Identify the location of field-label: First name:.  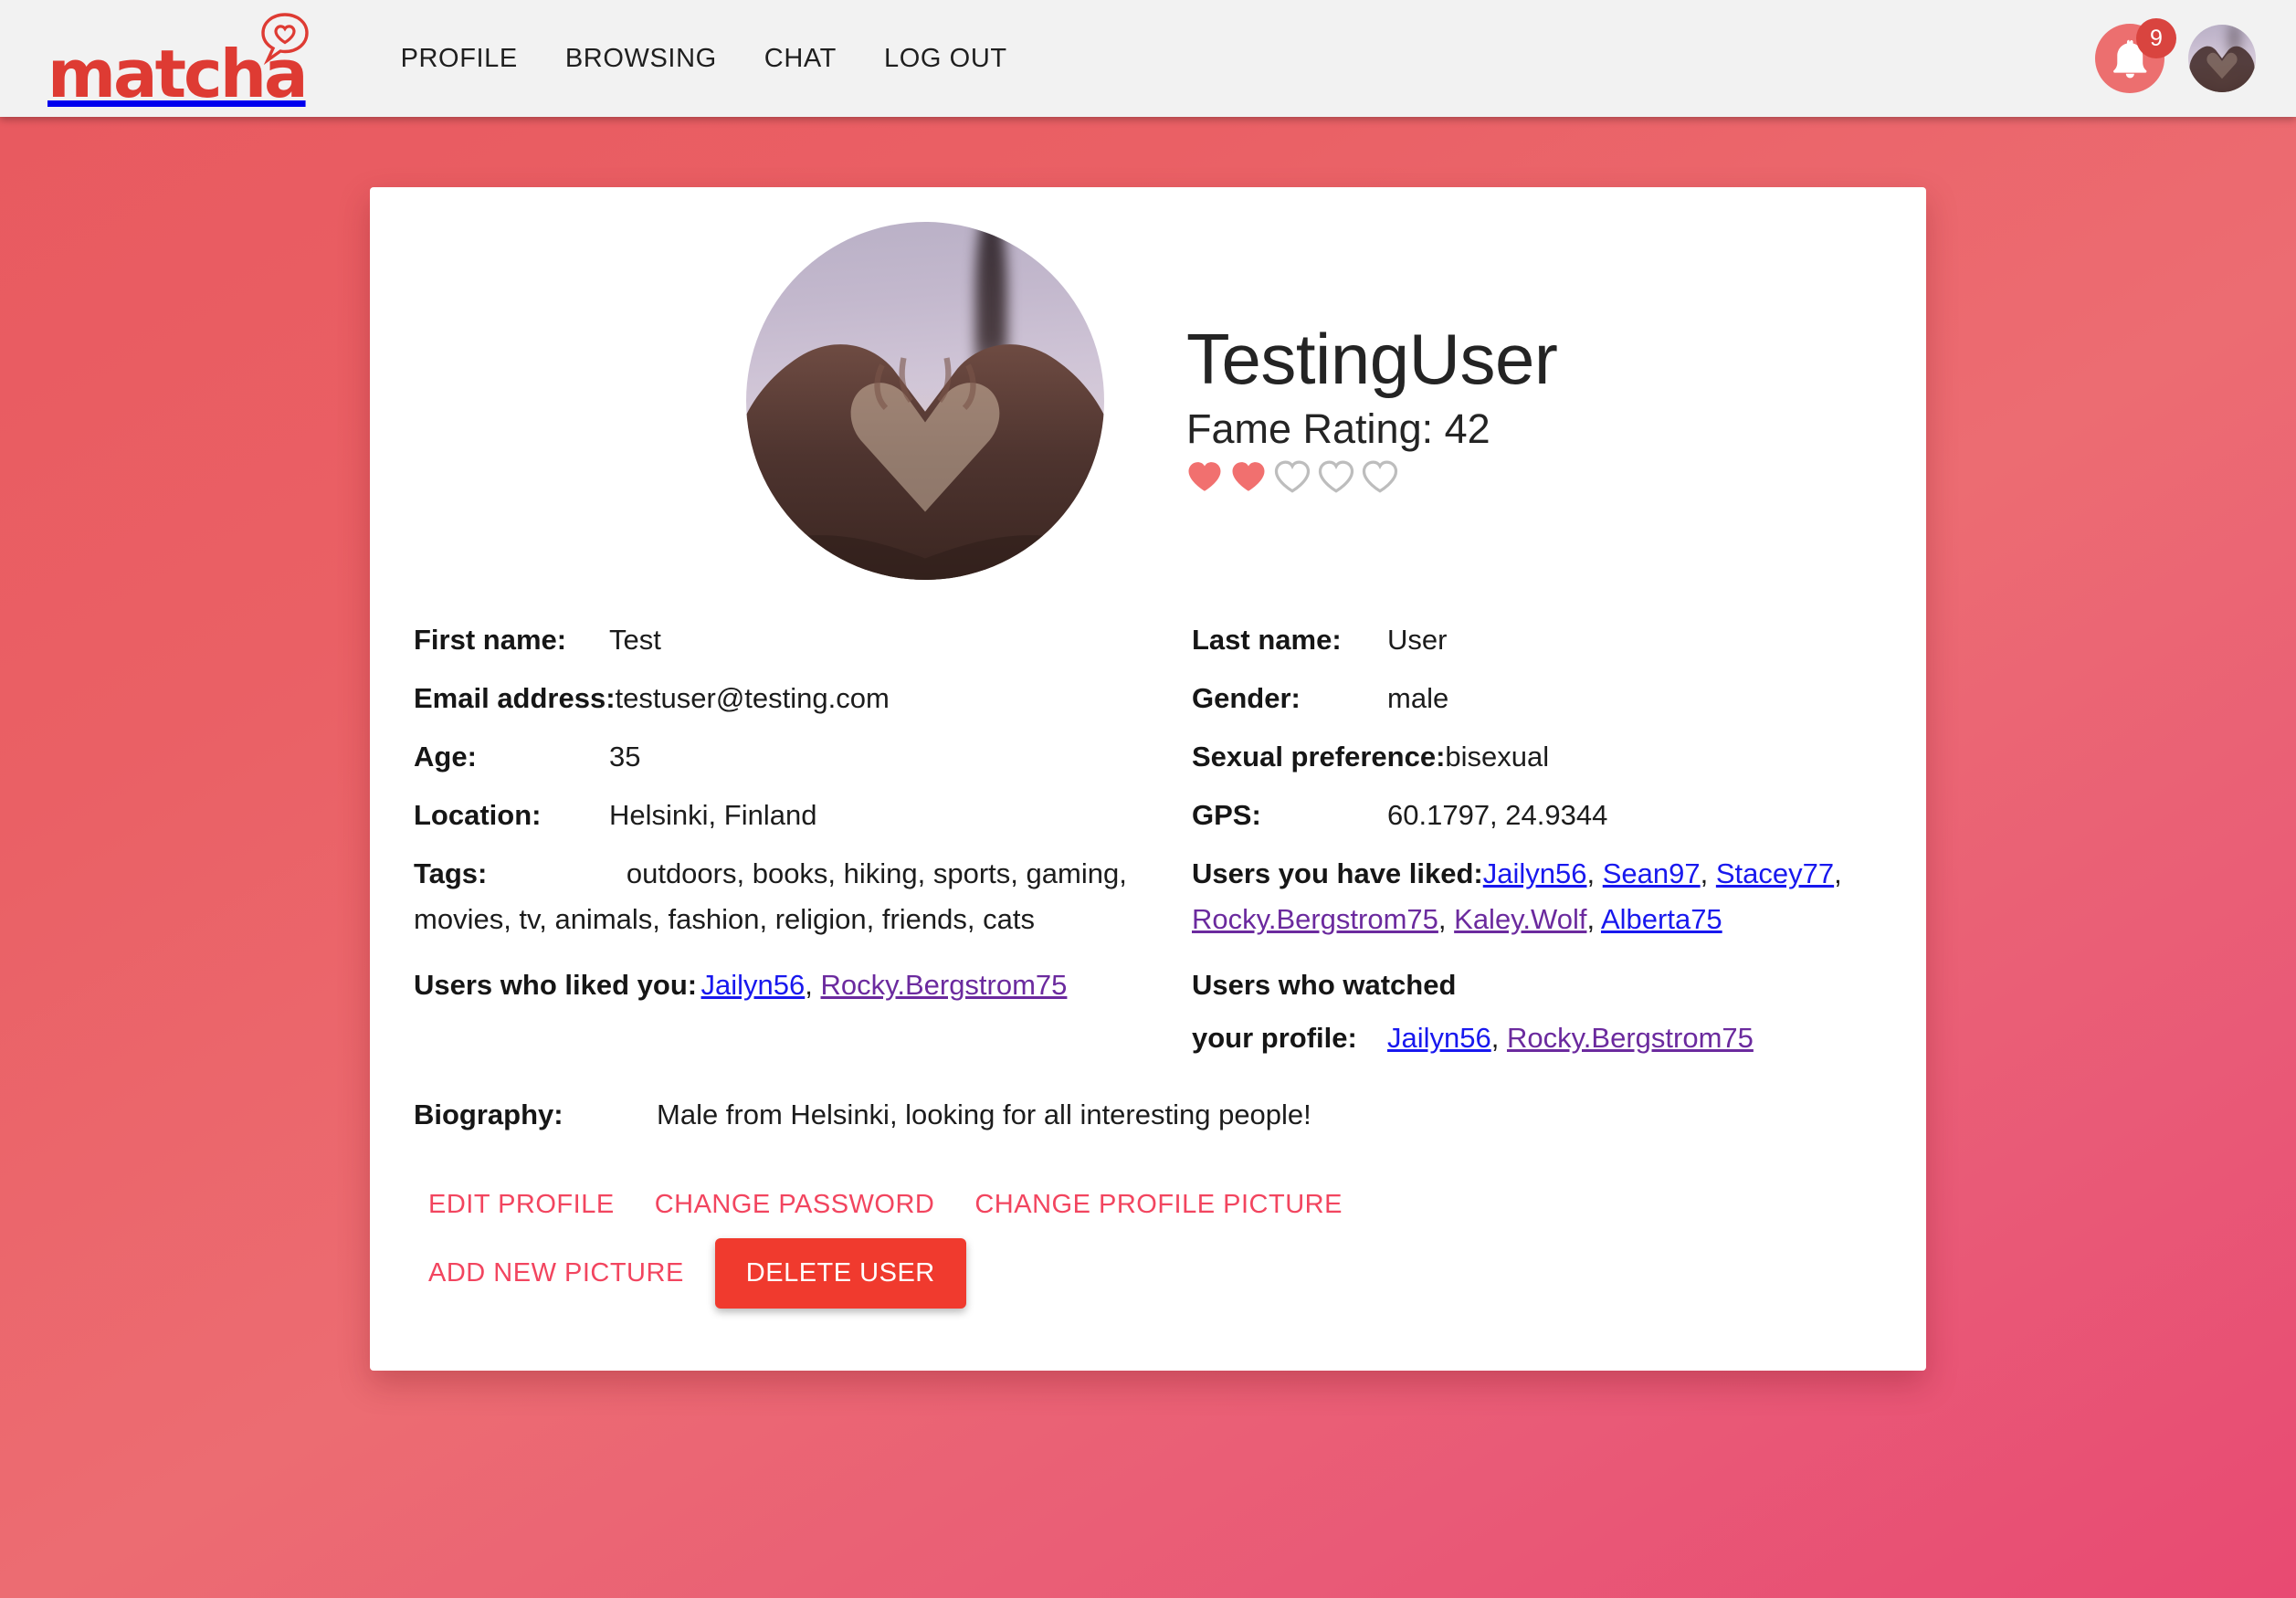
(490, 640).